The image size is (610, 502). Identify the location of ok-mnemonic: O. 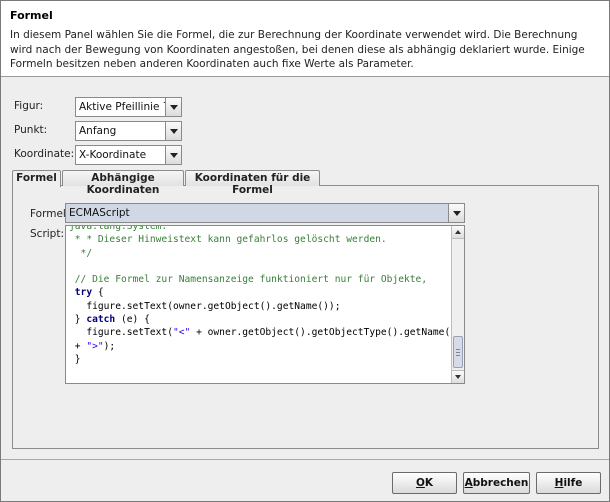
(420, 483).